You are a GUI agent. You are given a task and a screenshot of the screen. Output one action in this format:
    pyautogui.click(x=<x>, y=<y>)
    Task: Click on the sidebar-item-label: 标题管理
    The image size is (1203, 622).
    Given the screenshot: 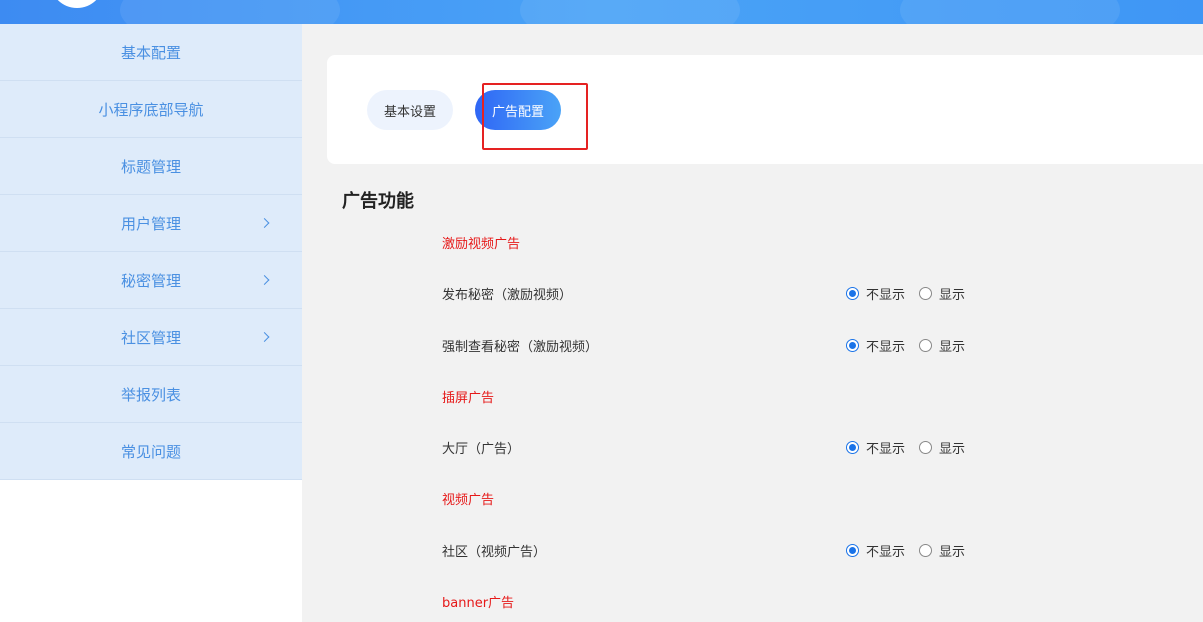 What is the action you would take?
    pyautogui.click(x=150, y=166)
    